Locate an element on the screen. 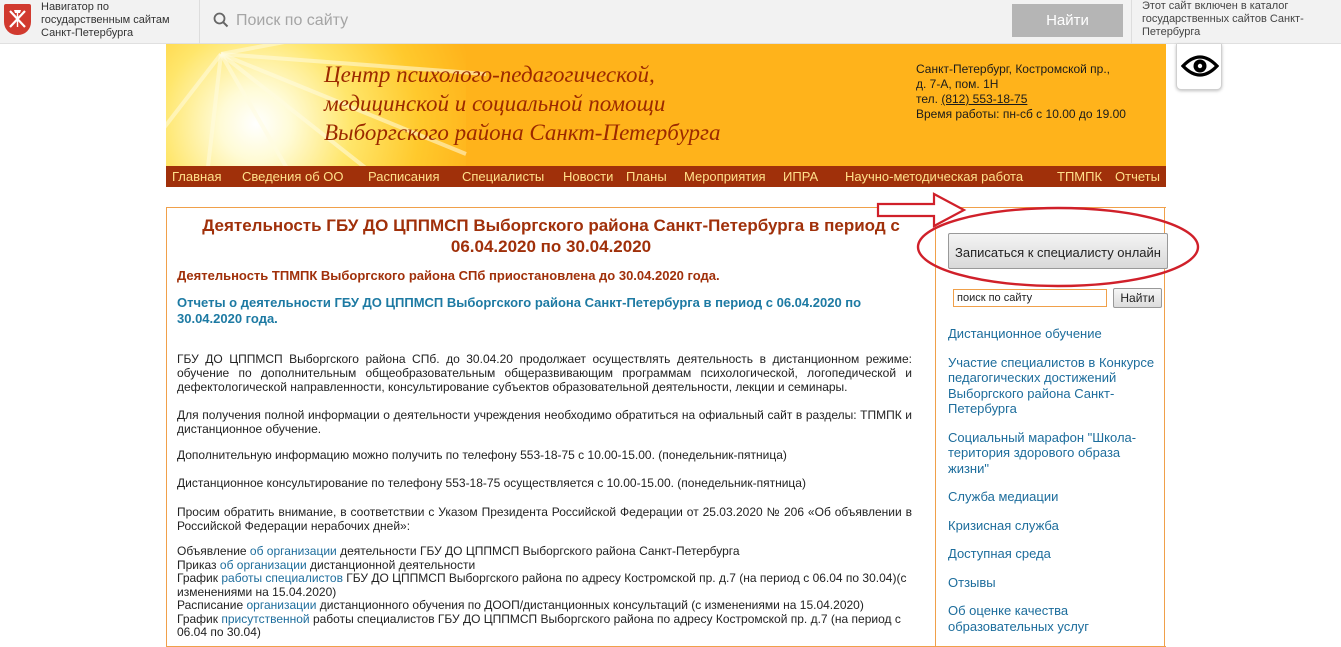 Image resolution: width=1341 pixels, height=647 pixels. phone-link: (812) 553-18-75 is located at coordinates (984, 99).